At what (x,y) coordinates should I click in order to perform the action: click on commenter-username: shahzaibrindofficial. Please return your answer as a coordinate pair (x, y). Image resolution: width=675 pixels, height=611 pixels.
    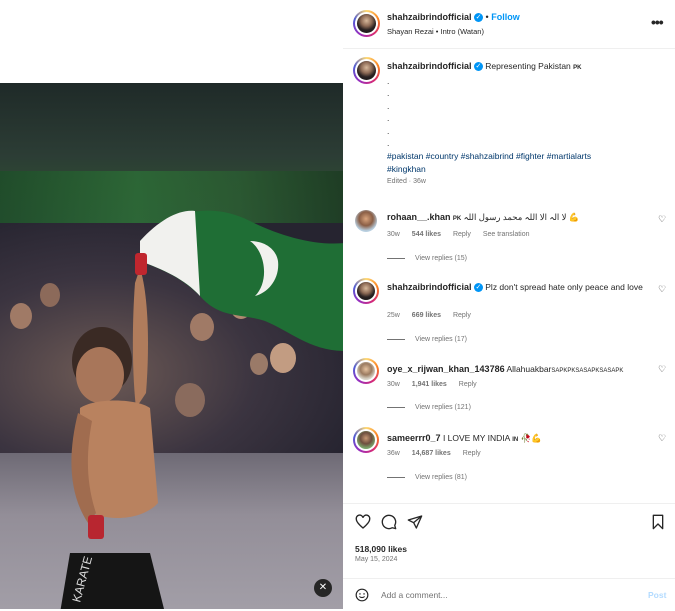
    Looking at the image, I should click on (429, 287).